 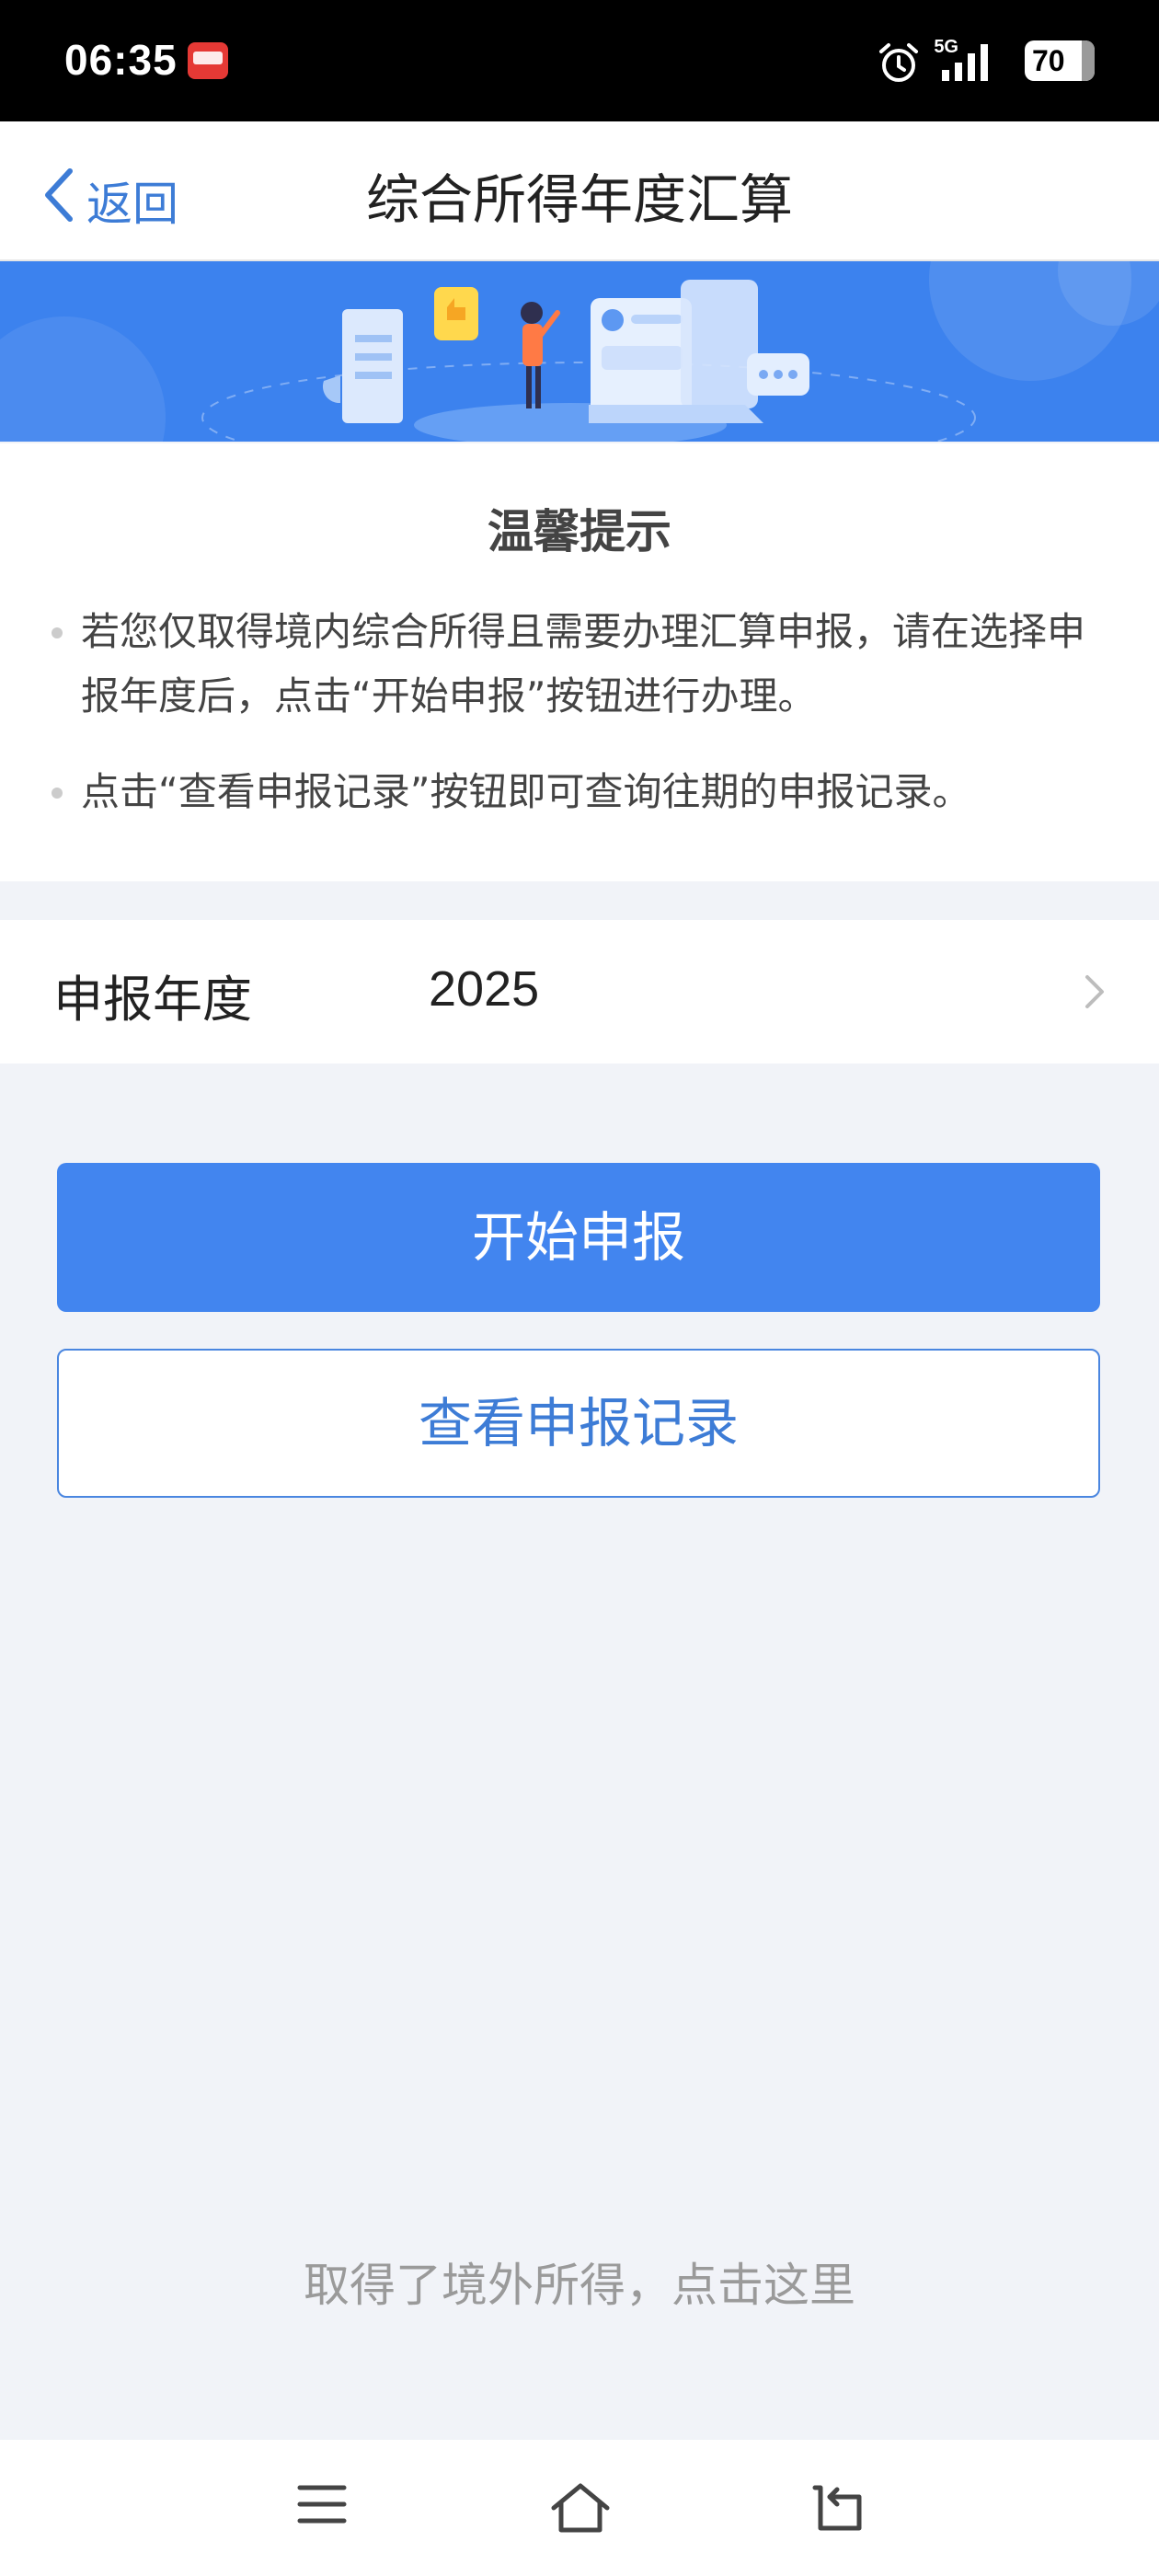 I want to click on battery-level: 70, so click(x=1048, y=60).